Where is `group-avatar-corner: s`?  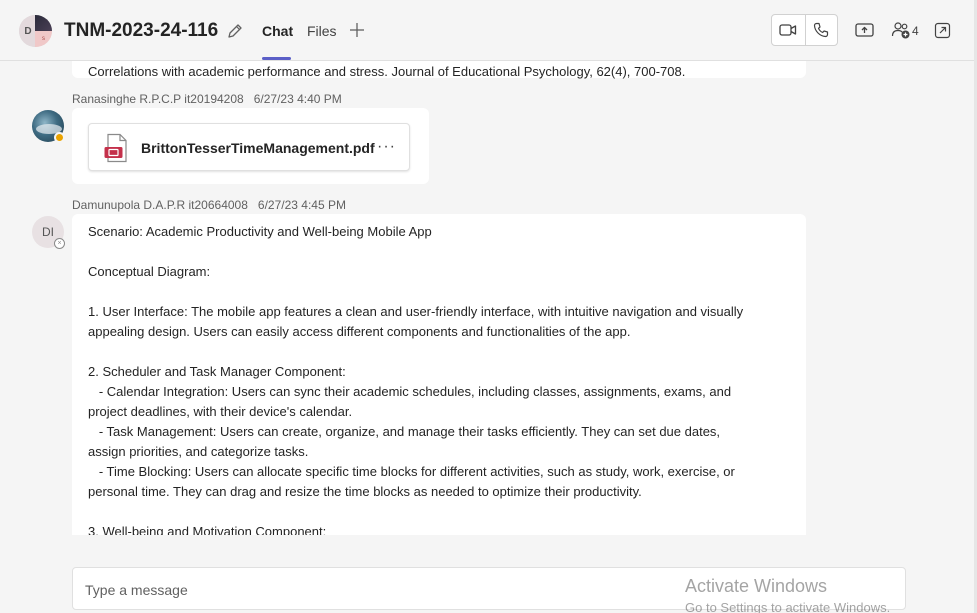
group-avatar-corner: s is located at coordinates (43, 39).